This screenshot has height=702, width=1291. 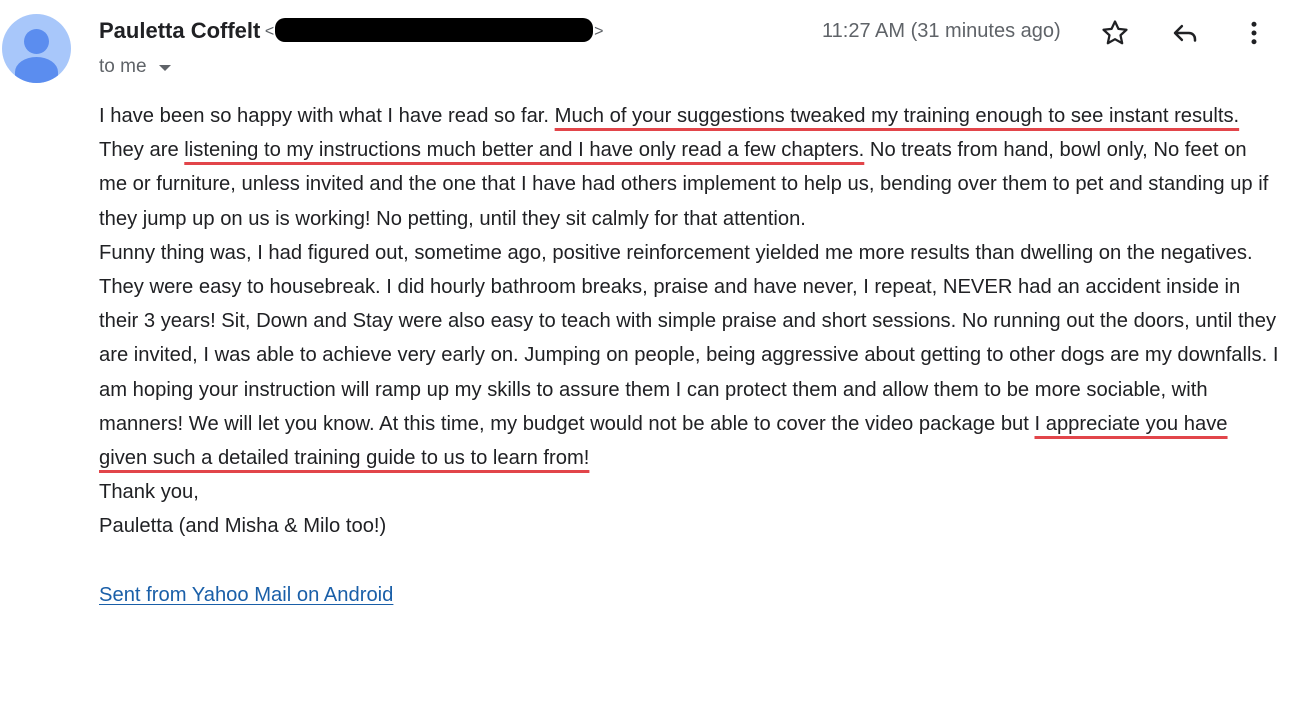 What do you see at coordinates (599, 31) in the screenshot?
I see `sender-email-close-bracket: >` at bounding box center [599, 31].